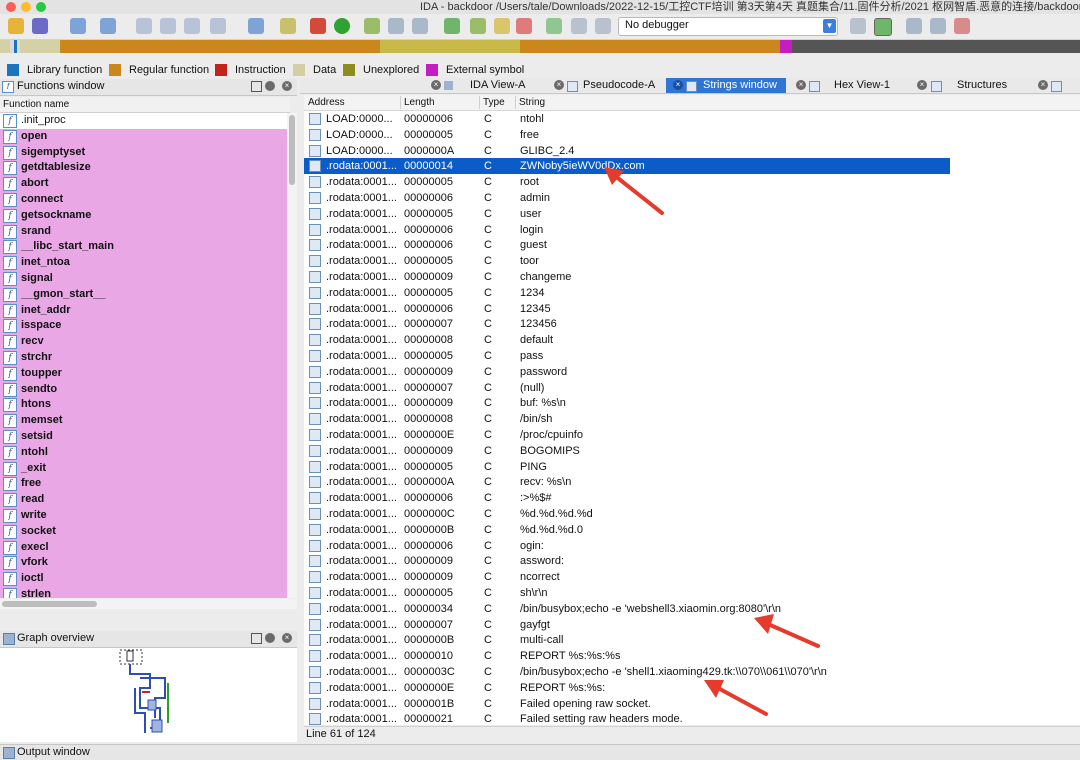 This screenshot has width=1080, height=760. Describe the element at coordinates (292, 355) in the screenshot. I see `functions-vertical-scrollbar` at that location.